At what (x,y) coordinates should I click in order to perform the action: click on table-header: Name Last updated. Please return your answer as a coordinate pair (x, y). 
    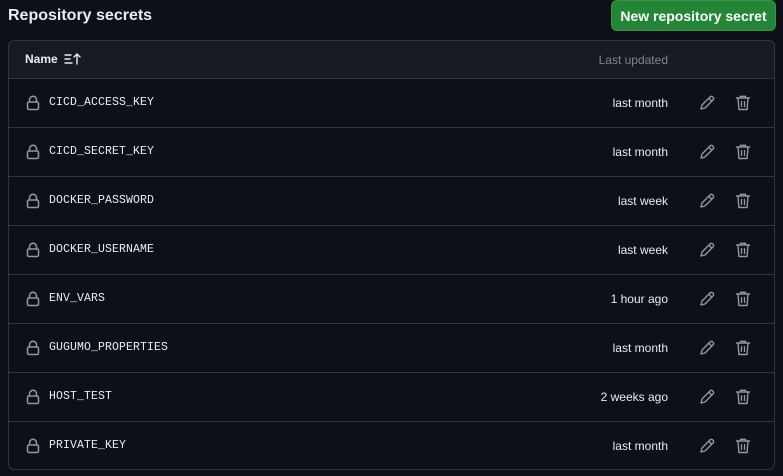
    Looking at the image, I should click on (391, 60).